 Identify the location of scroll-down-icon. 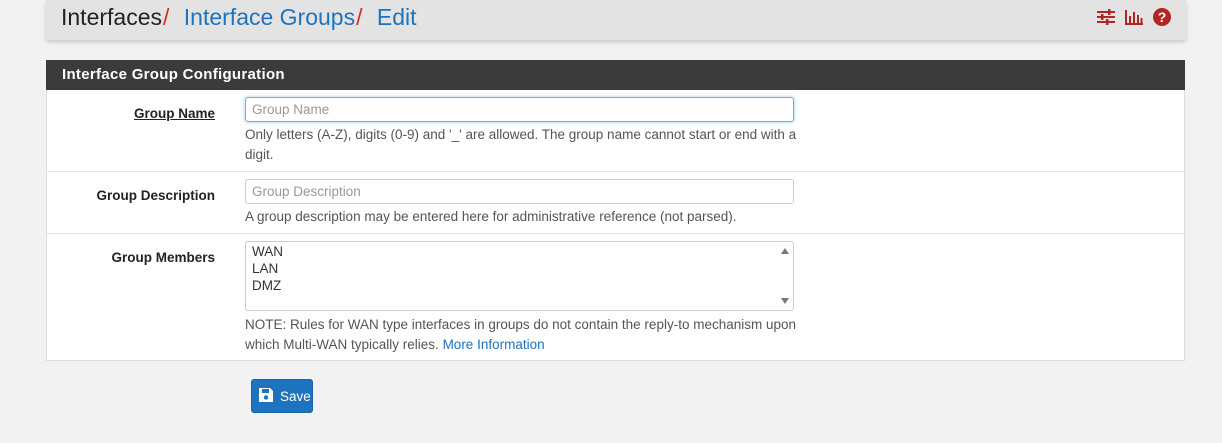
(785, 301).